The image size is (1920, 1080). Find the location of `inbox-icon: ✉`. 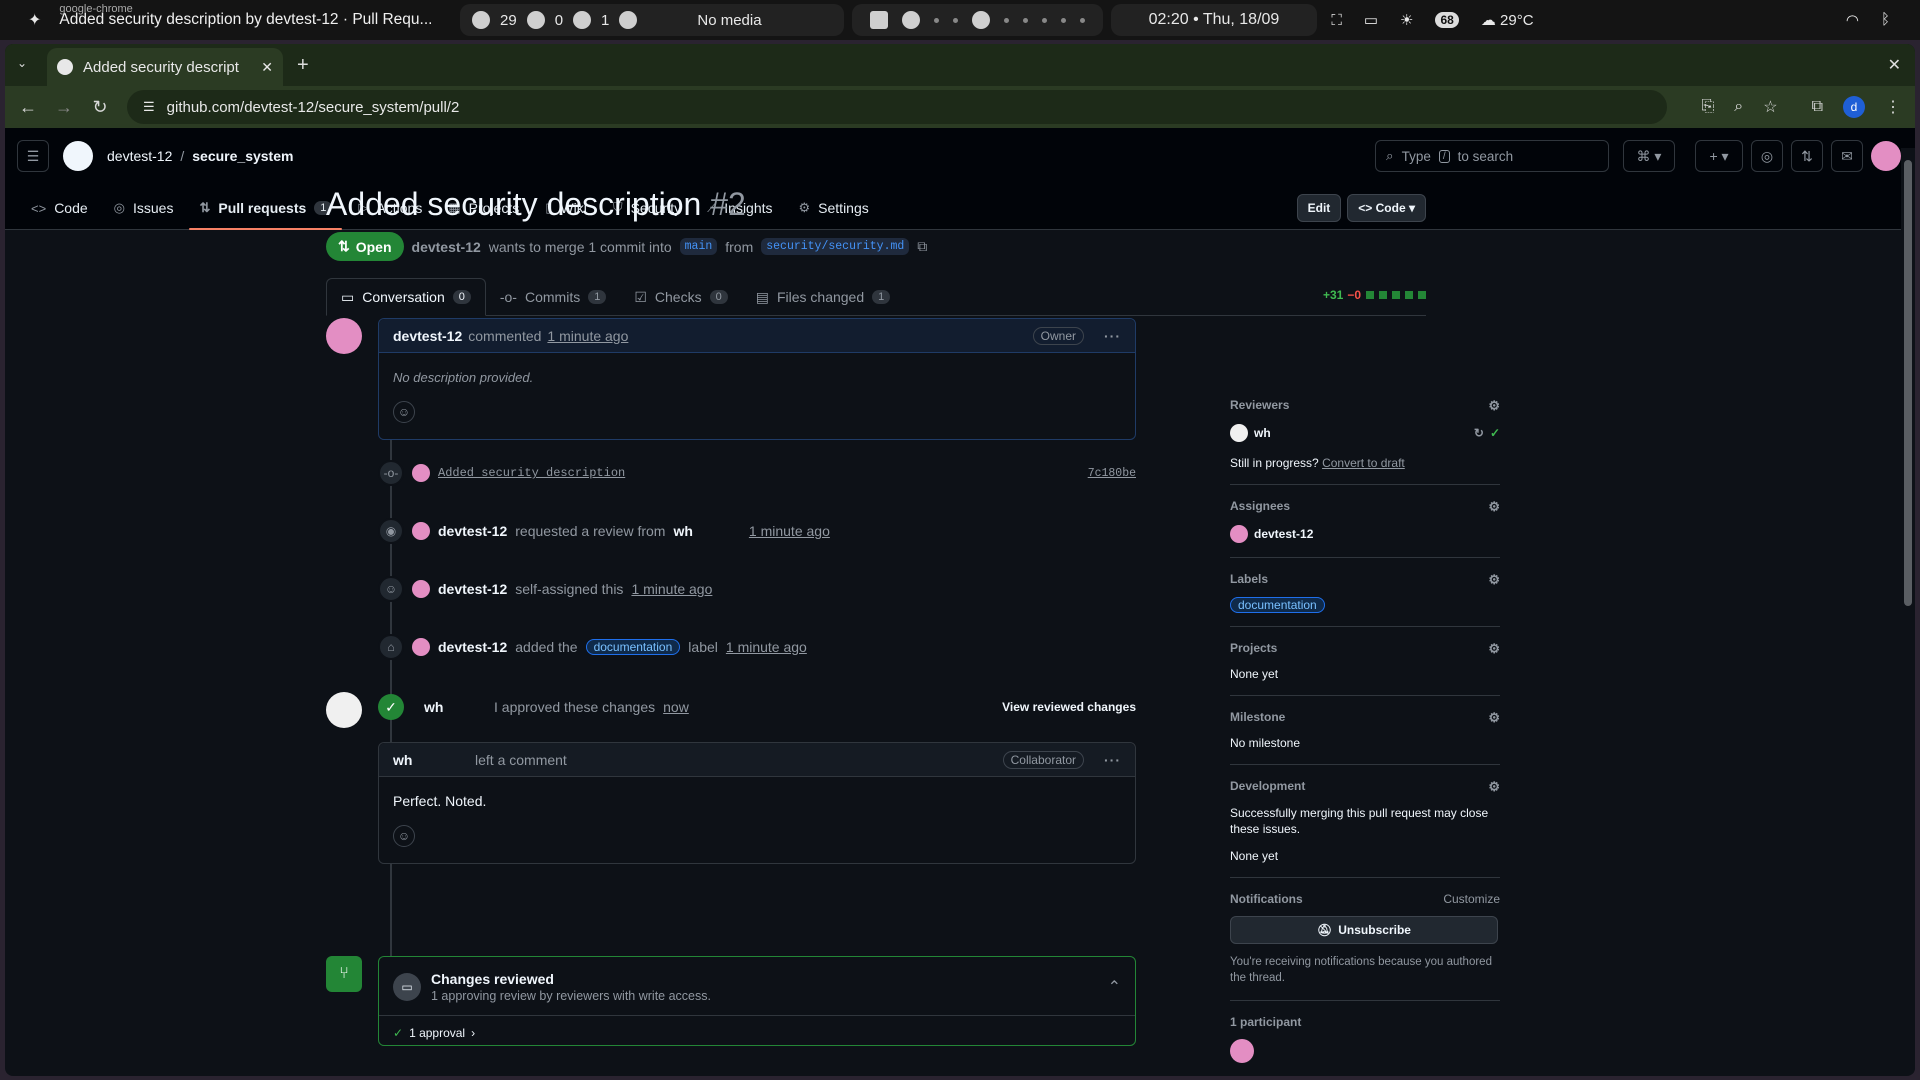

inbox-icon: ✉ is located at coordinates (1847, 156).